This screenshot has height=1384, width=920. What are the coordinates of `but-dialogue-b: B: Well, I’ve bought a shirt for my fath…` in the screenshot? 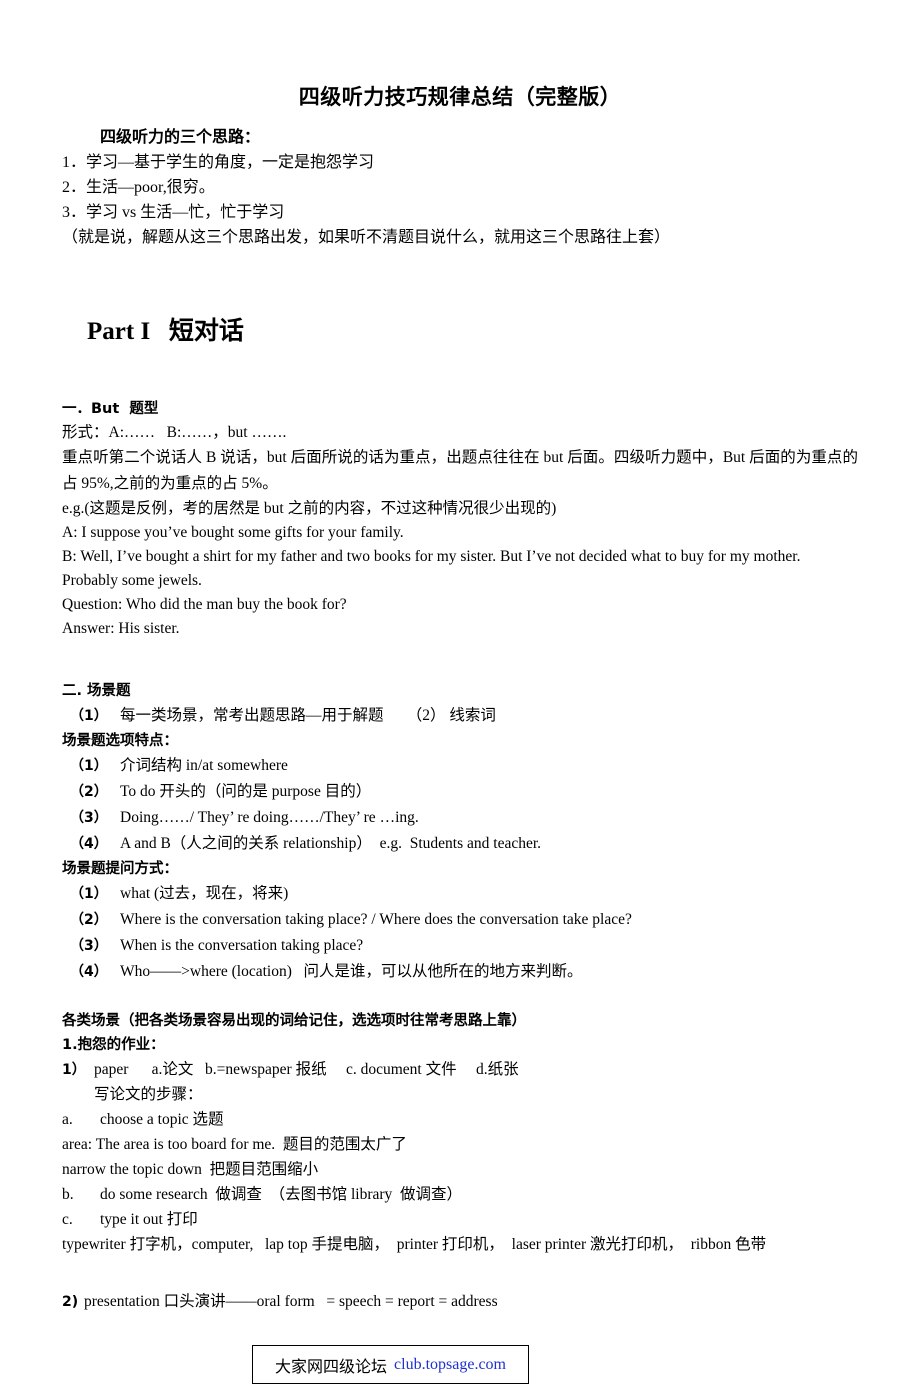 It's located at (431, 556).